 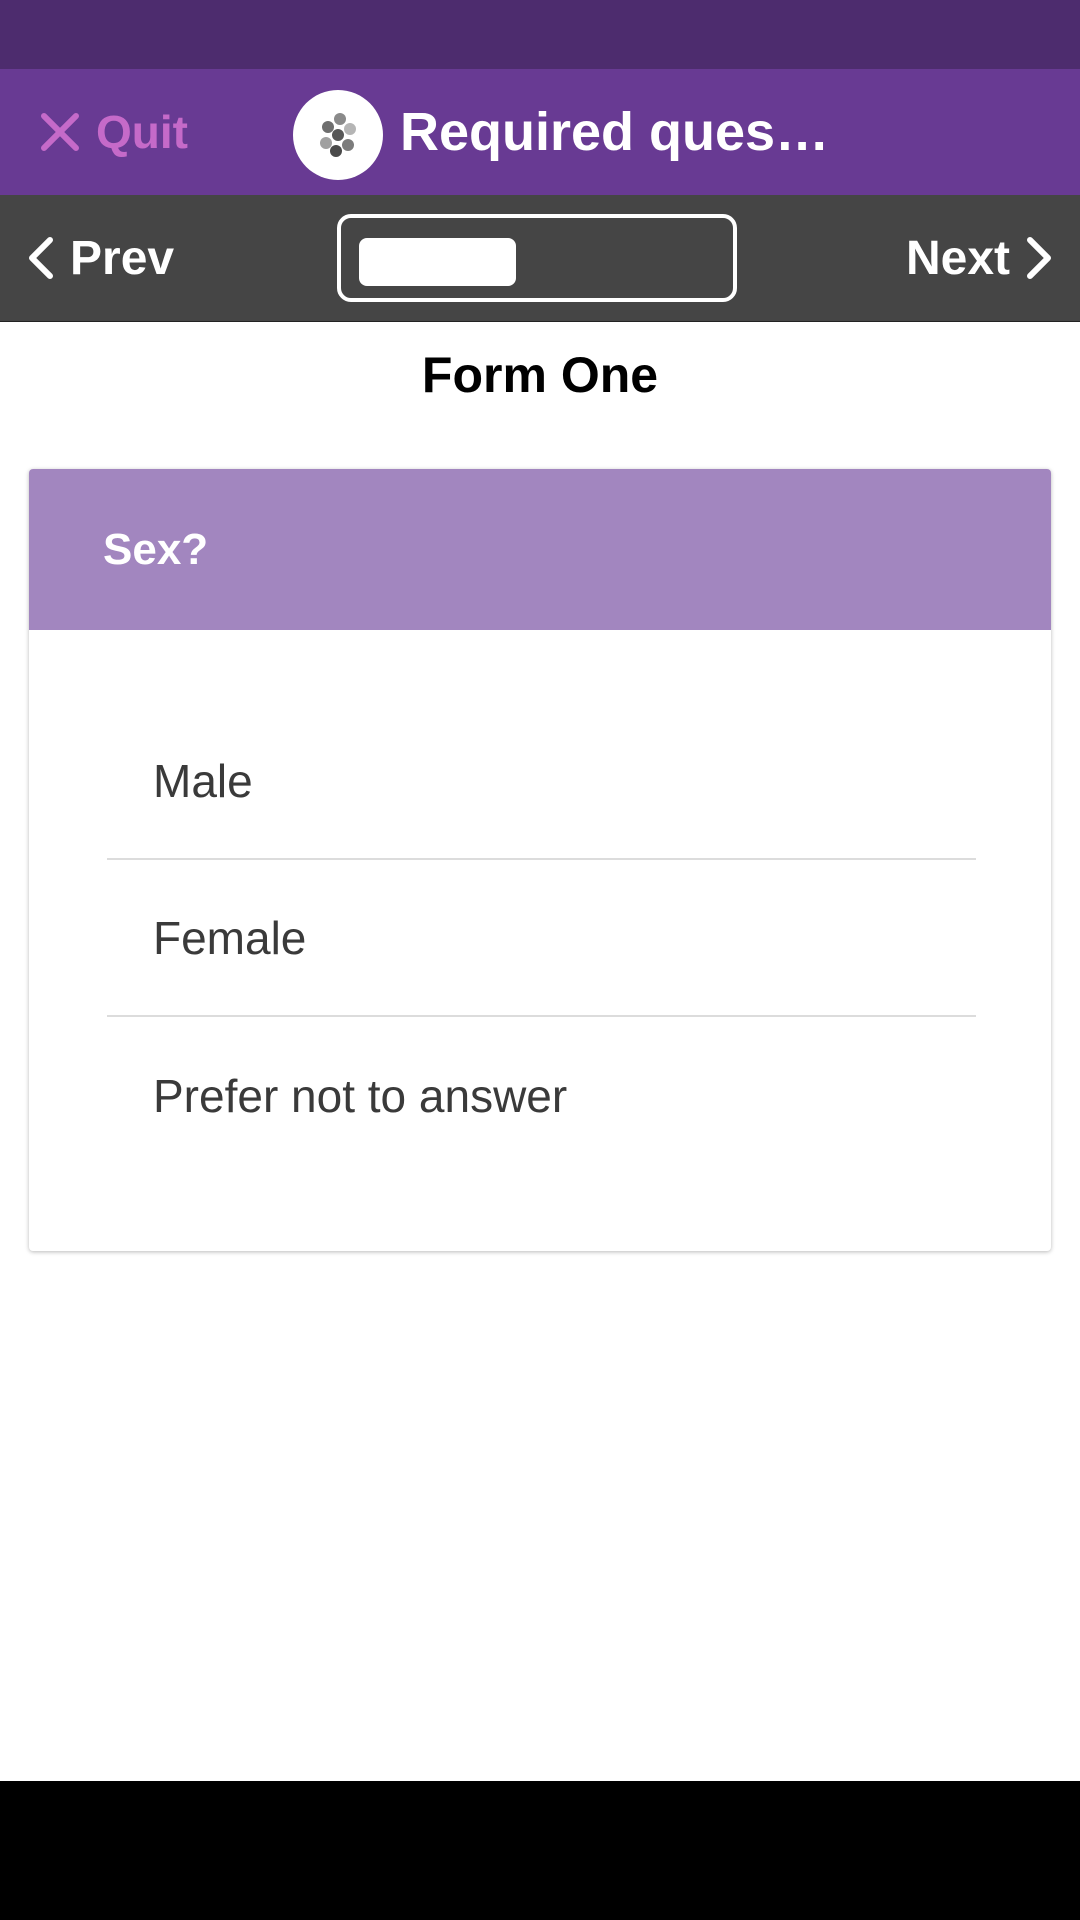 What do you see at coordinates (60, 132) in the screenshot?
I see `close-icon` at bounding box center [60, 132].